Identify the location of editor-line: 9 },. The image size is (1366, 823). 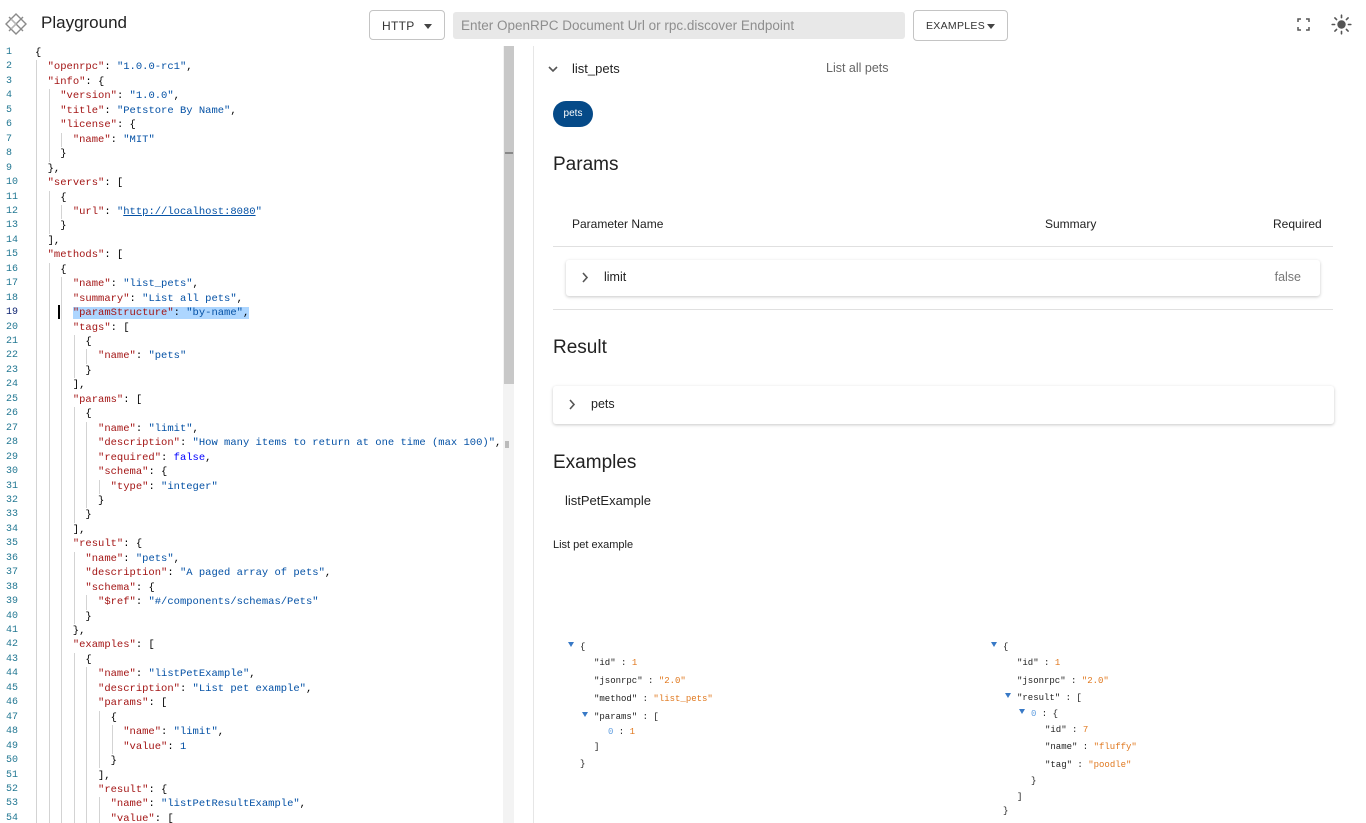
(251, 169).